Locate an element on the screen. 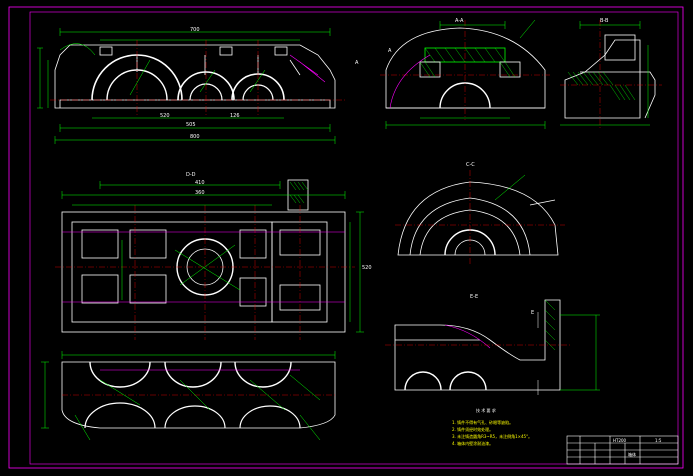  section-label-c-c: C-C is located at coordinates (470, 165).